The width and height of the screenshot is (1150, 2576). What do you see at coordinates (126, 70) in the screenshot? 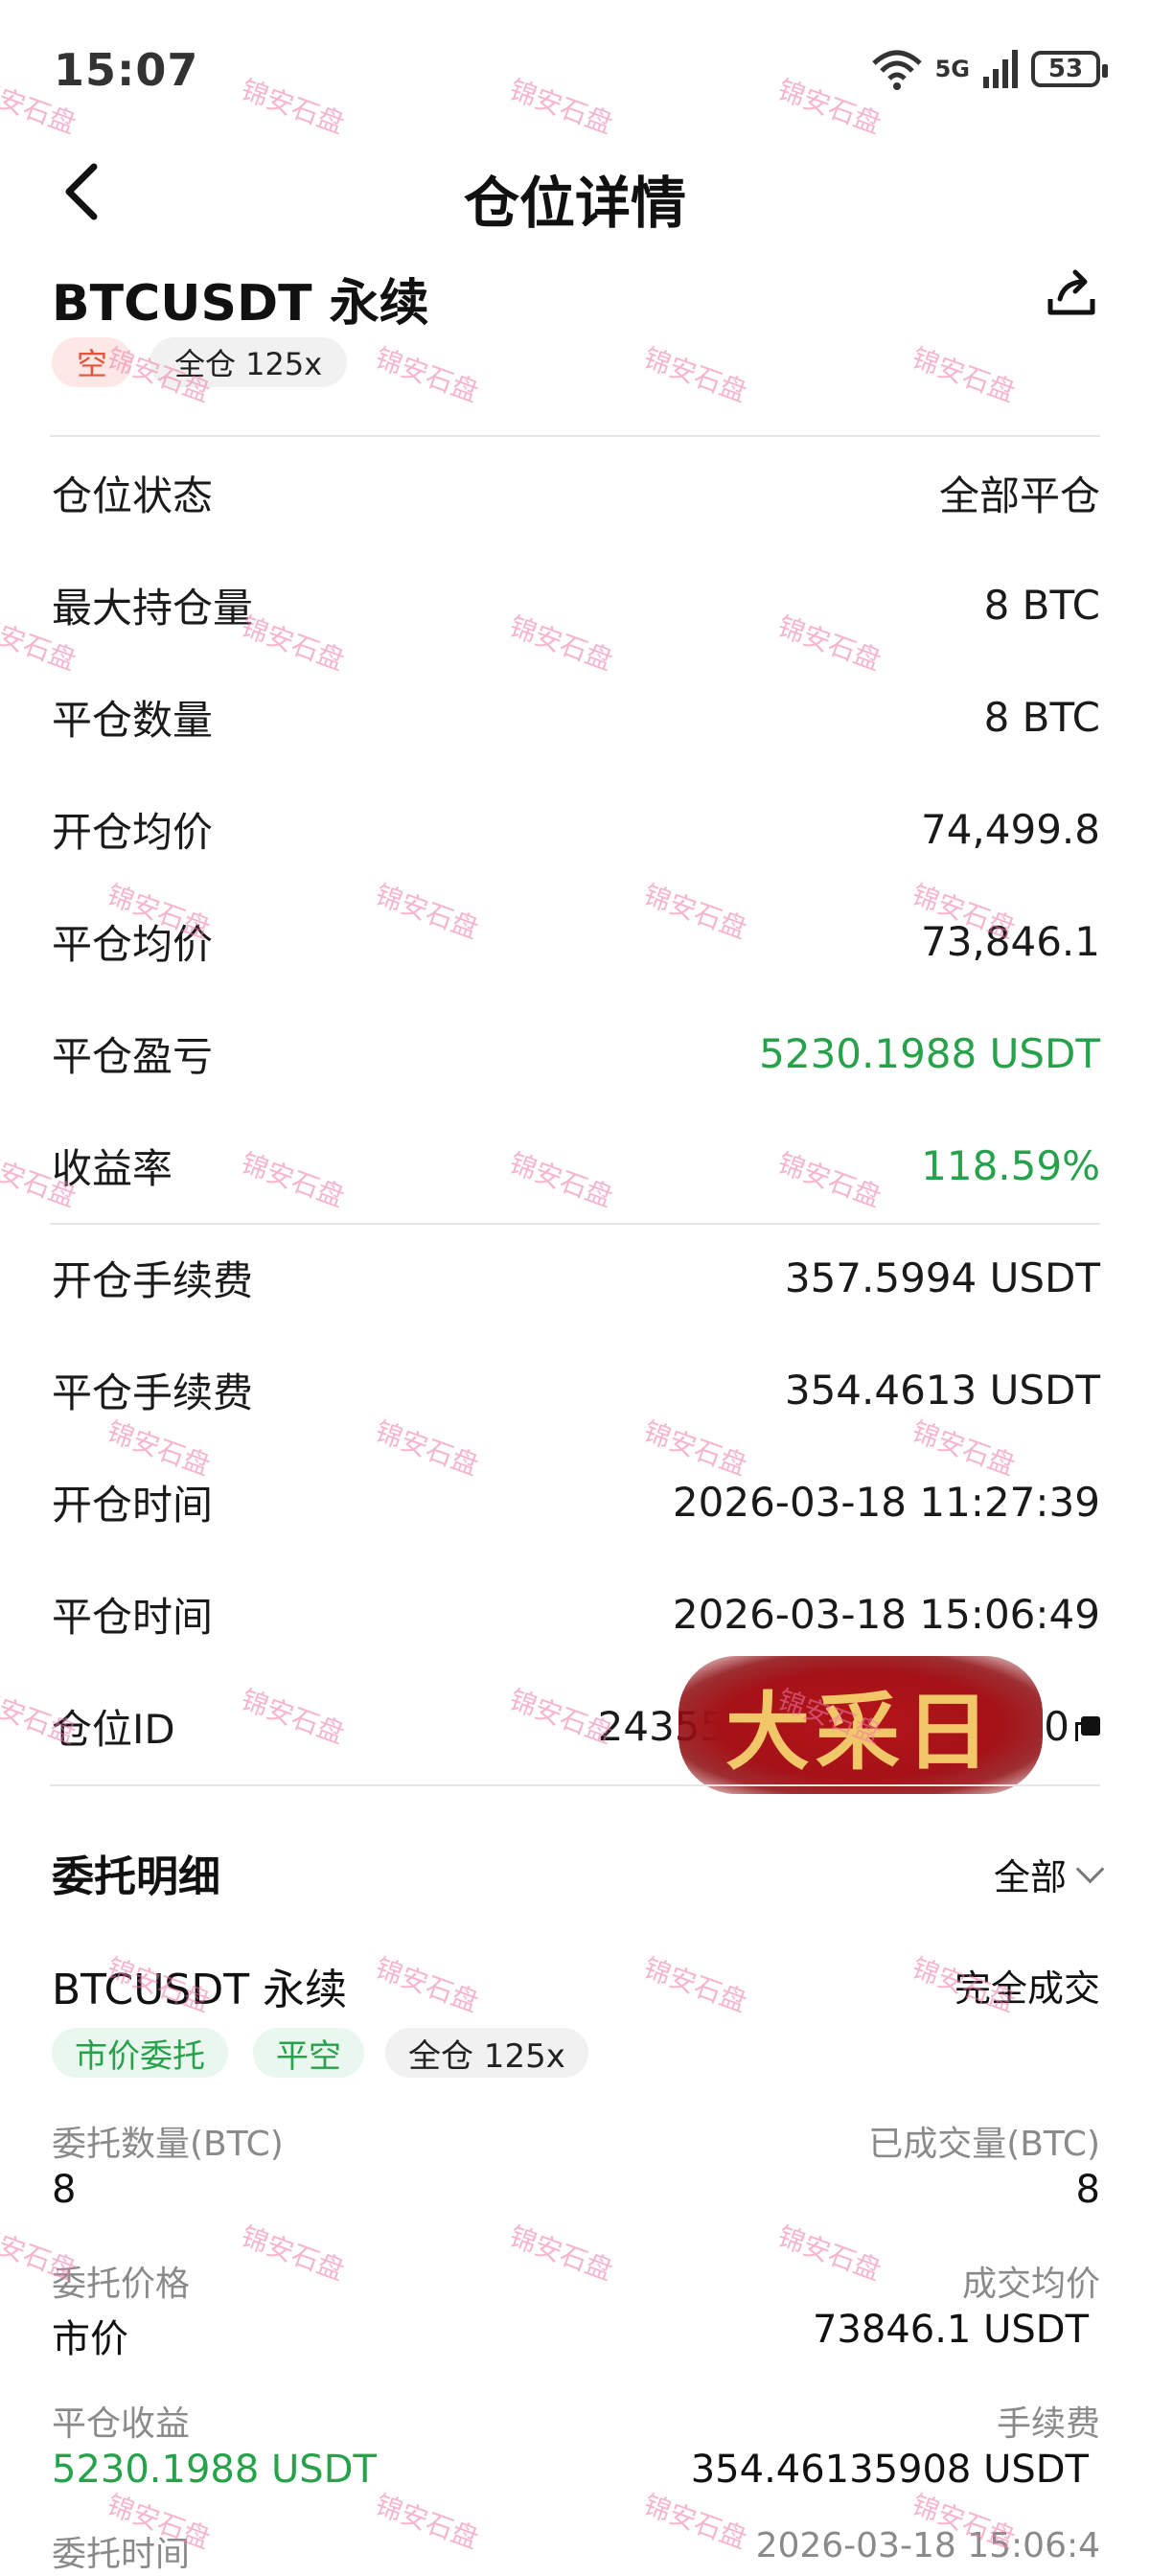
I see `status-time: 15:07` at bounding box center [126, 70].